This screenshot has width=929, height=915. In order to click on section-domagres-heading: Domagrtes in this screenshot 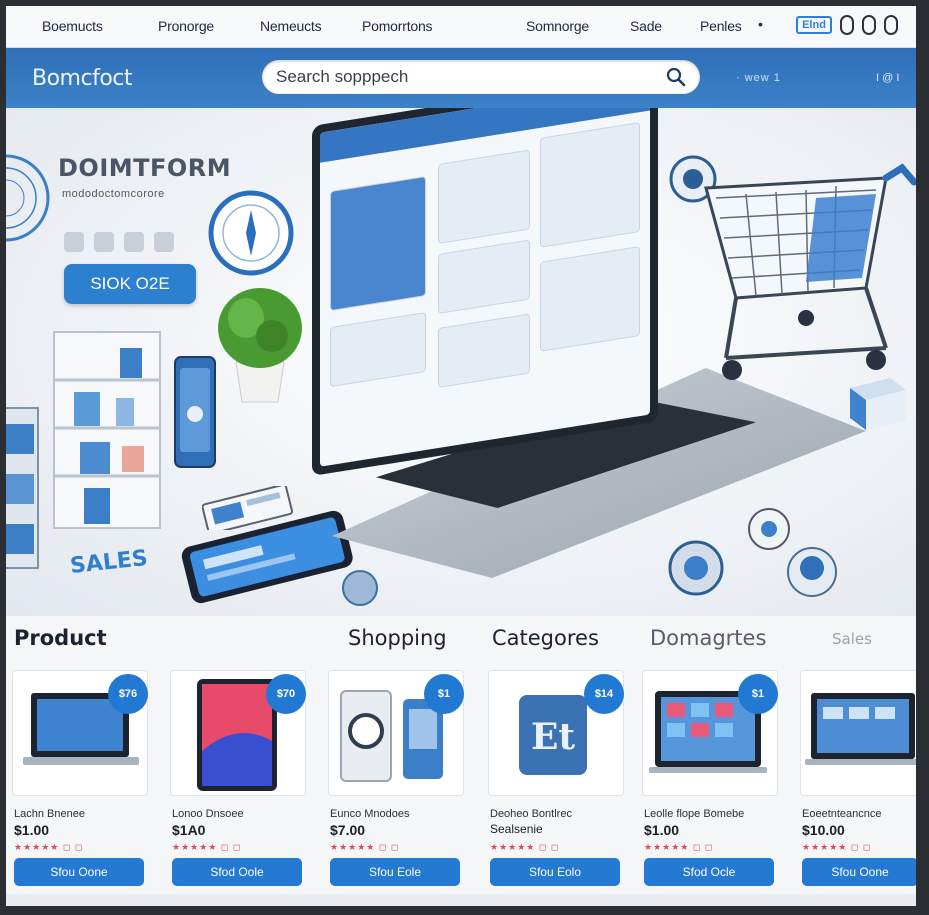, I will do `click(708, 638)`.